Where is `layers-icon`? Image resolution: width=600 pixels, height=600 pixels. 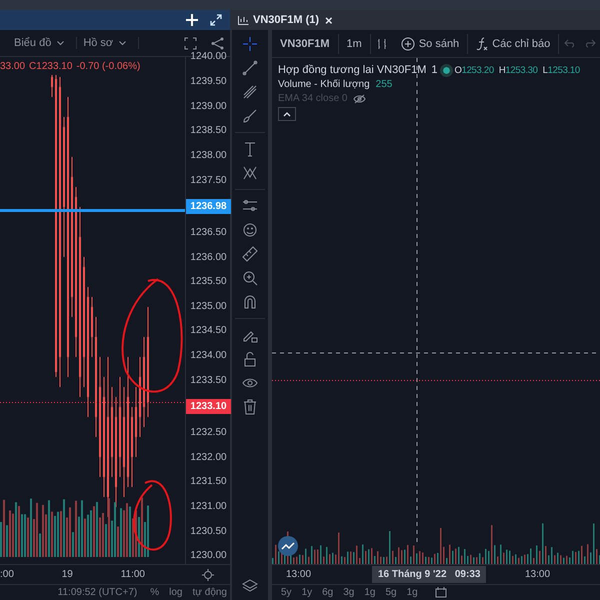
layers-icon is located at coordinates (250, 586).